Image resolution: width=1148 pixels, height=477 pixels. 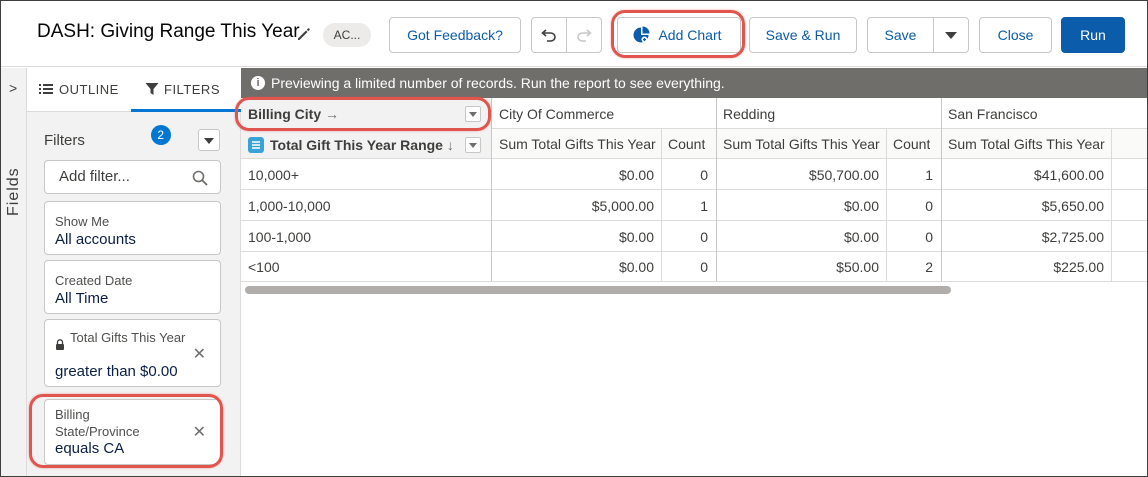 I want to click on arrow-right-icon: →, so click(x=332, y=114).